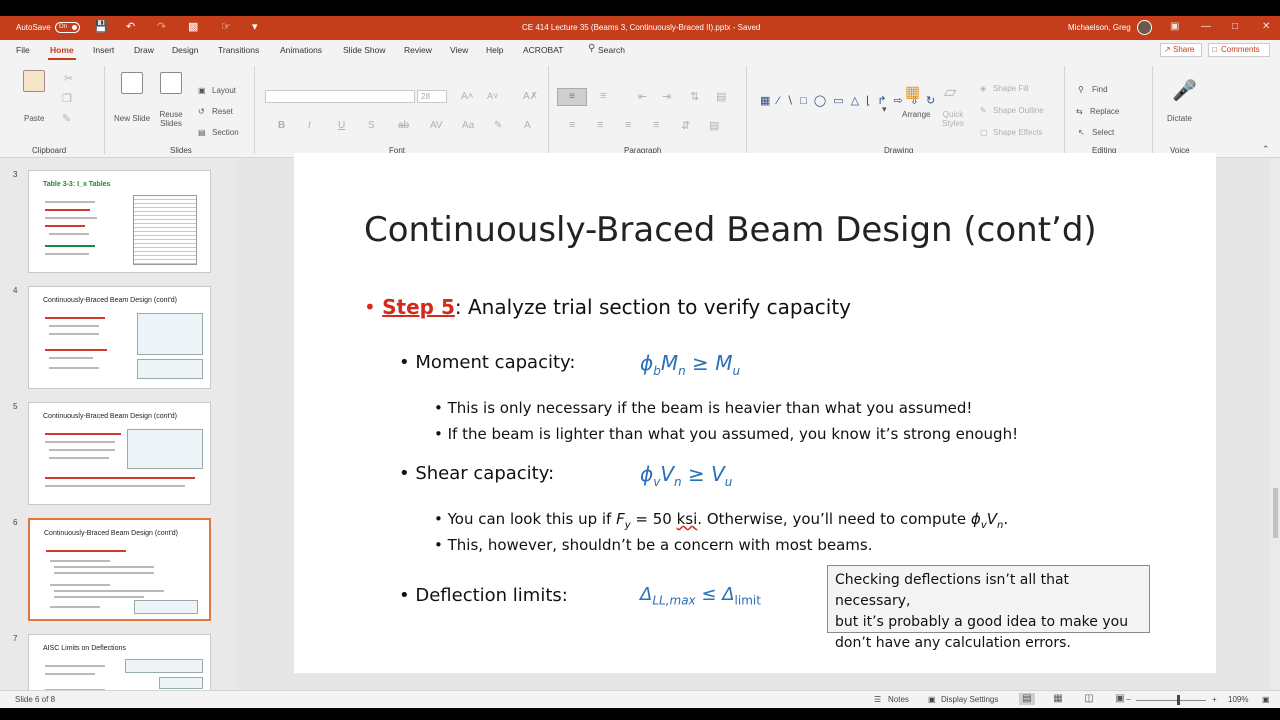  Describe the element at coordinates (119, 221) in the screenshot. I see `slide-thumbnail-3: Table 3-3: I_x Tables` at that location.